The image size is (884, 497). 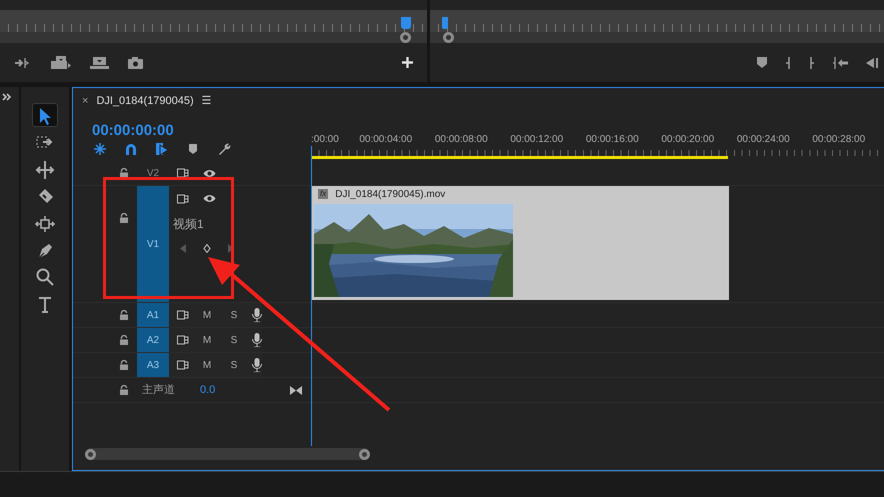 What do you see at coordinates (153, 315) in the screenshot?
I see `track-target: A1` at bounding box center [153, 315].